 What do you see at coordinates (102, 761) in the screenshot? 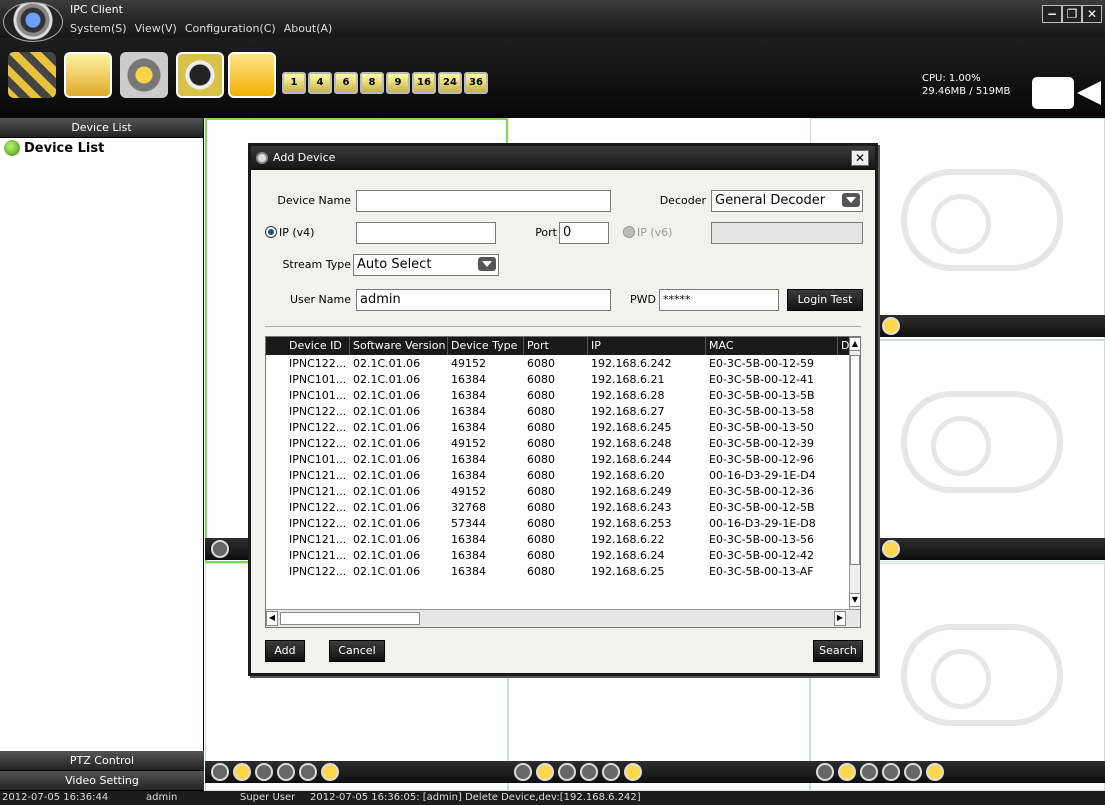
I see `ptz-control-tab: PTZ Control` at bounding box center [102, 761].